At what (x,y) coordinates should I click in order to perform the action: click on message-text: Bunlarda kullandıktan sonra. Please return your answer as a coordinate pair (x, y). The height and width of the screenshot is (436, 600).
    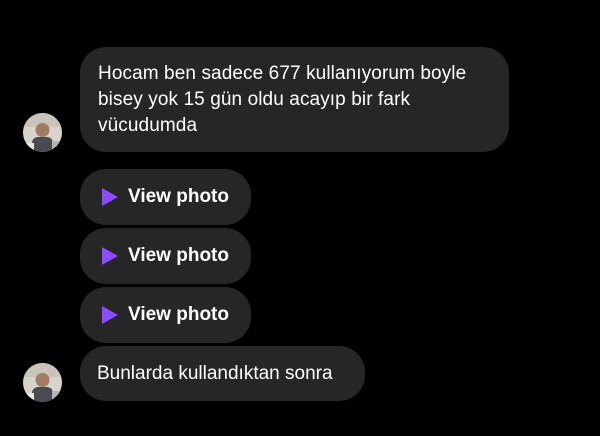
    Looking at the image, I should click on (215, 373).